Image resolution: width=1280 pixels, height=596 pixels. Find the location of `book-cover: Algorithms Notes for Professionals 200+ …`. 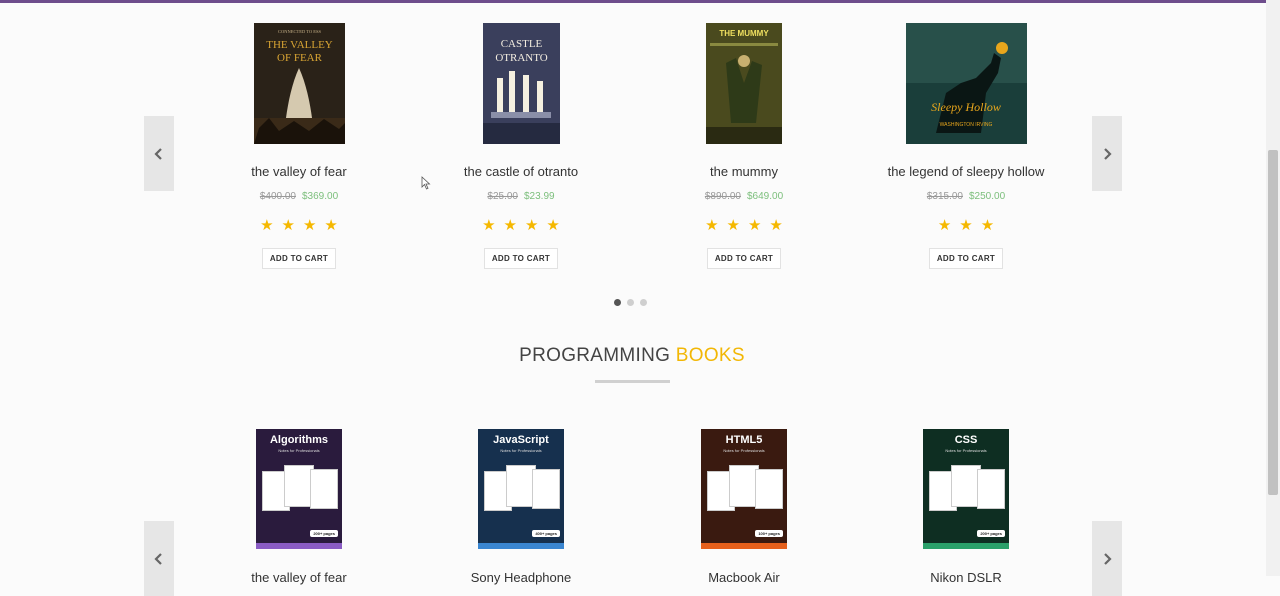

book-cover: Algorithms Notes for Professionals 200+ … is located at coordinates (299, 489).